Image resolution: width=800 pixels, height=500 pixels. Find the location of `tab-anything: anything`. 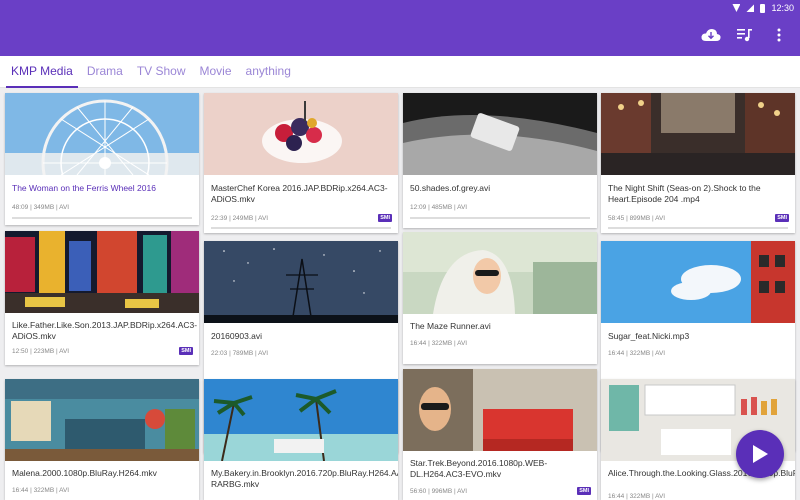

tab-anything: anything is located at coordinates (268, 72).